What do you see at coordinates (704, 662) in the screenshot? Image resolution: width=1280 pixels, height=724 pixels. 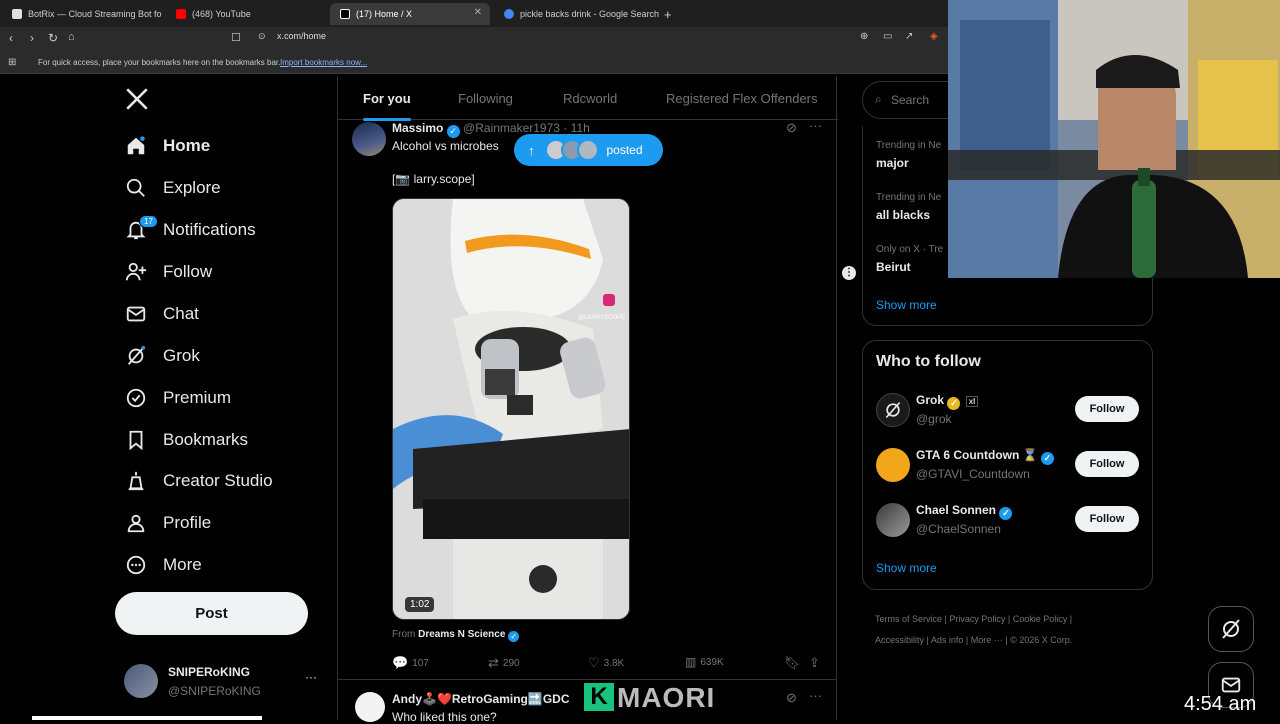 I see `views-button: ▥ 639K` at bounding box center [704, 662].